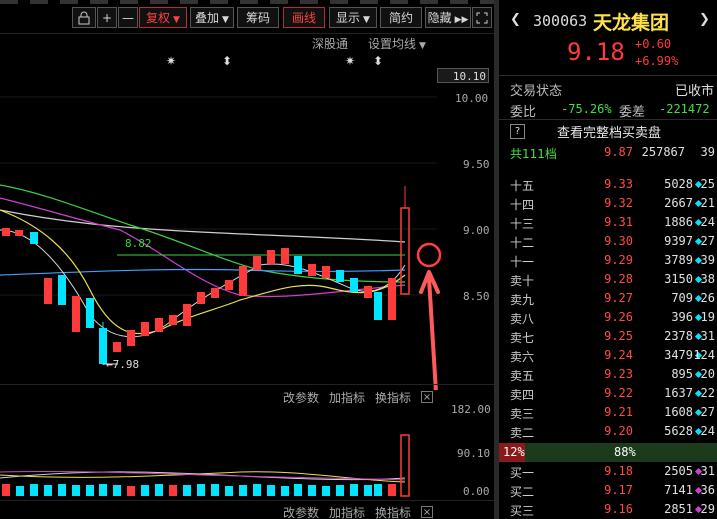 The width and height of the screenshot is (717, 519). I want to click on bid-row: 买二 9.17 7141 36, so click(608, 490).